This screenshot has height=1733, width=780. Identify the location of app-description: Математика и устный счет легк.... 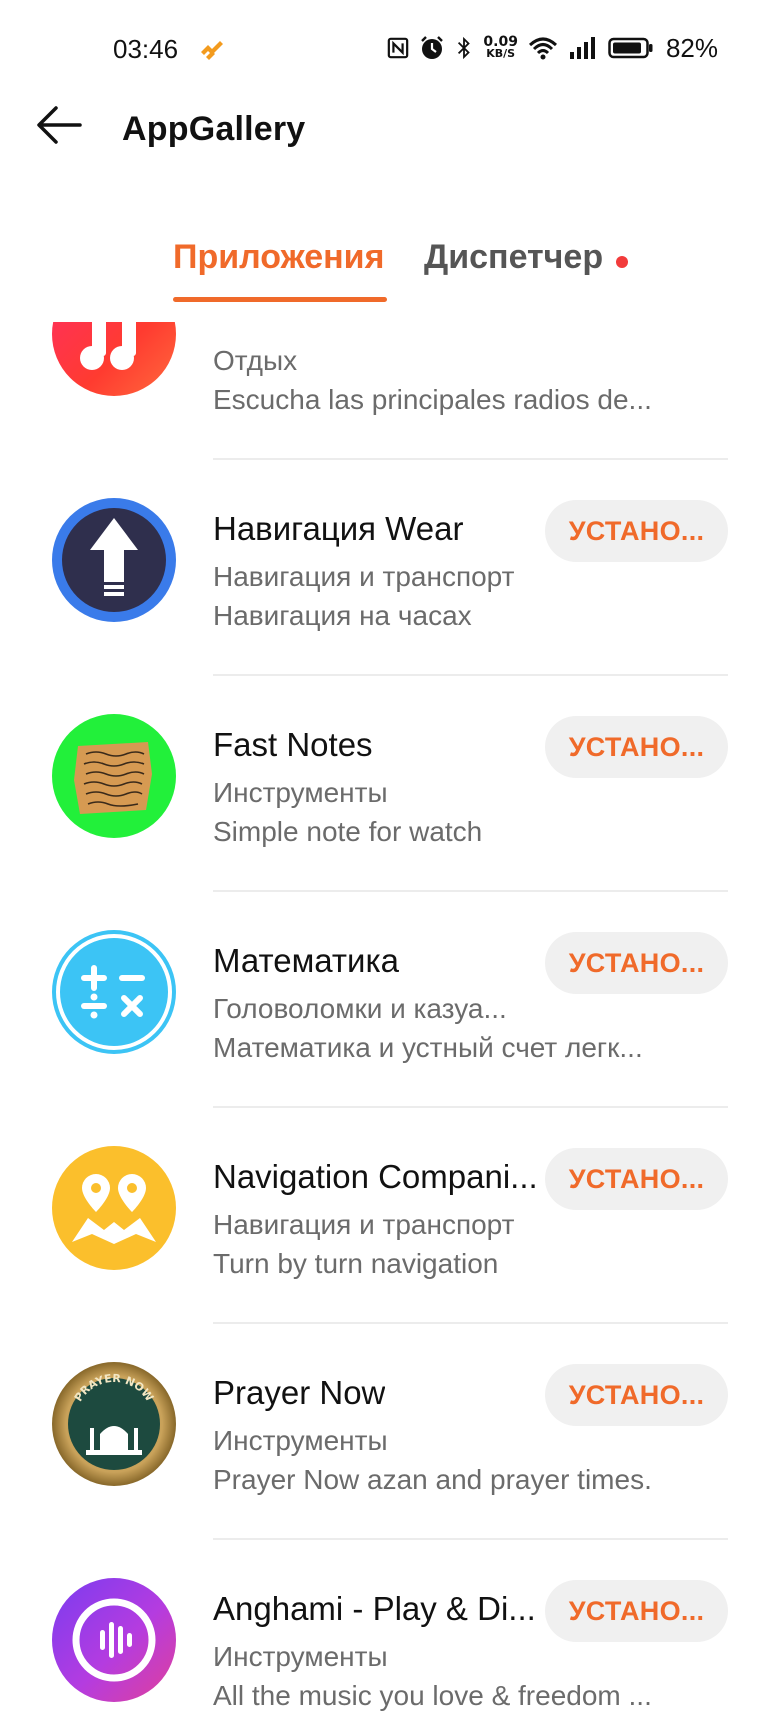
(428, 1047).